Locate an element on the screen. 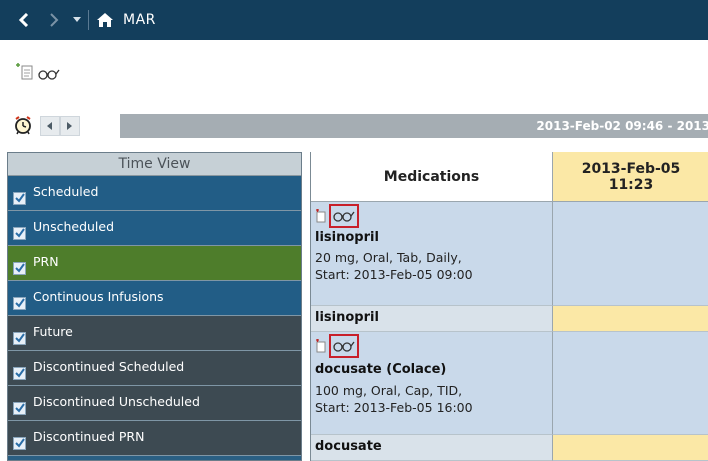  filter-label: Discontinued Unscheduled is located at coordinates (116, 401).